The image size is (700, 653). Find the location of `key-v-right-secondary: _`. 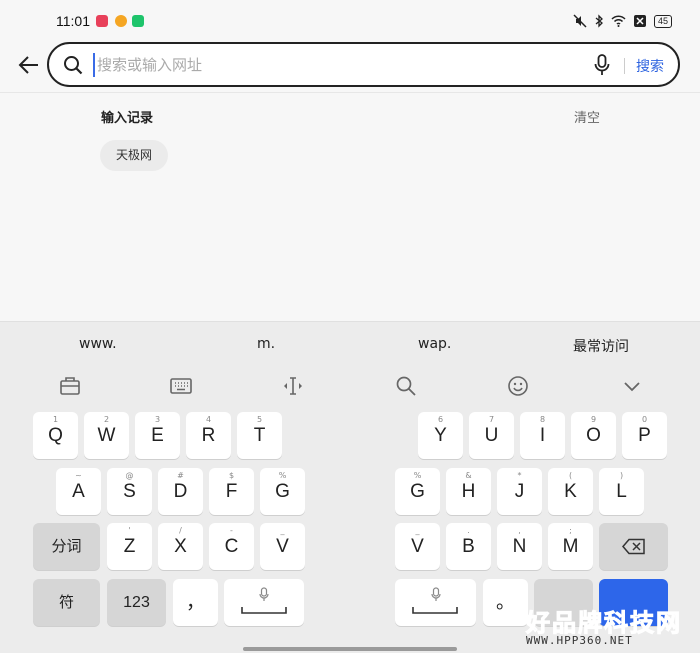

key-v-right-secondary: _ is located at coordinates (417, 530).